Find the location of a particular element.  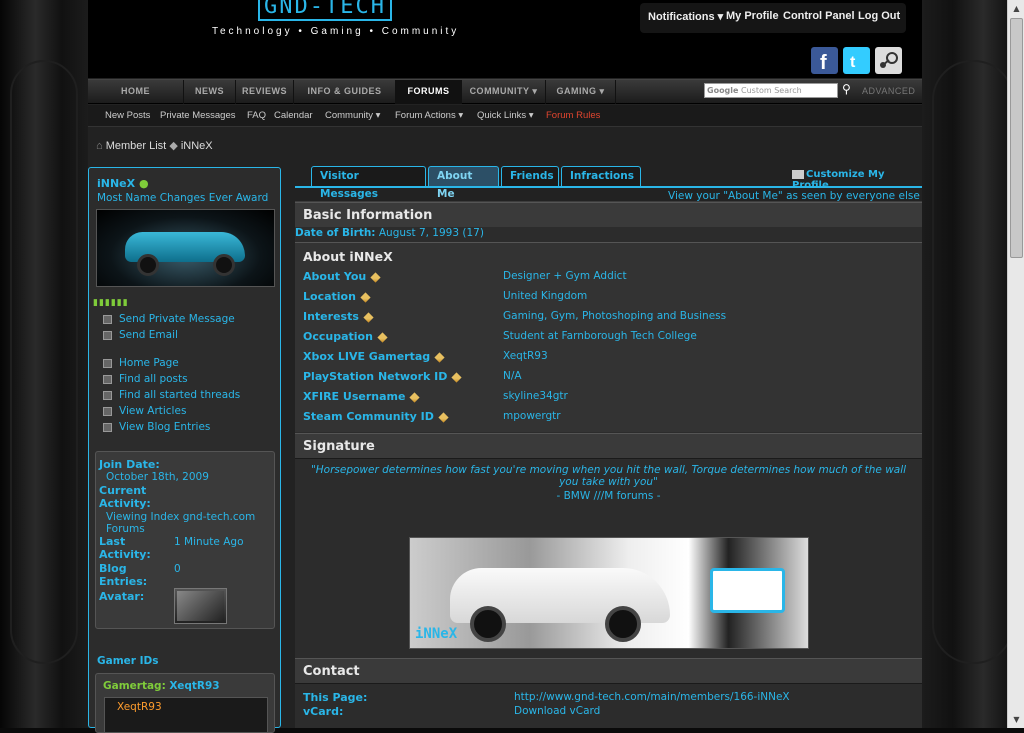

svg-text: t is located at coordinates (853, 62).